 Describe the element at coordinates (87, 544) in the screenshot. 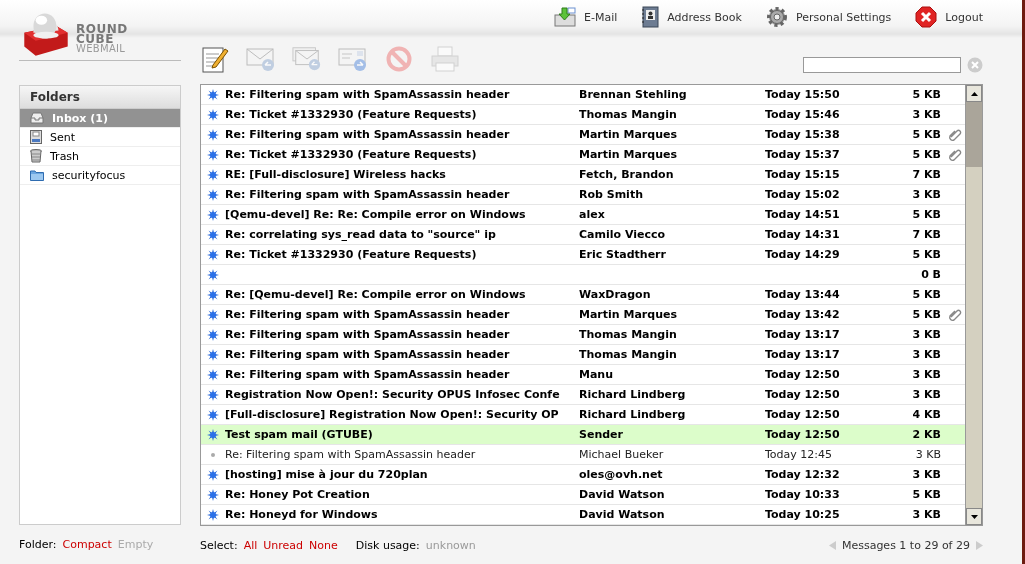

I see `folder-action-link: Compact` at that location.